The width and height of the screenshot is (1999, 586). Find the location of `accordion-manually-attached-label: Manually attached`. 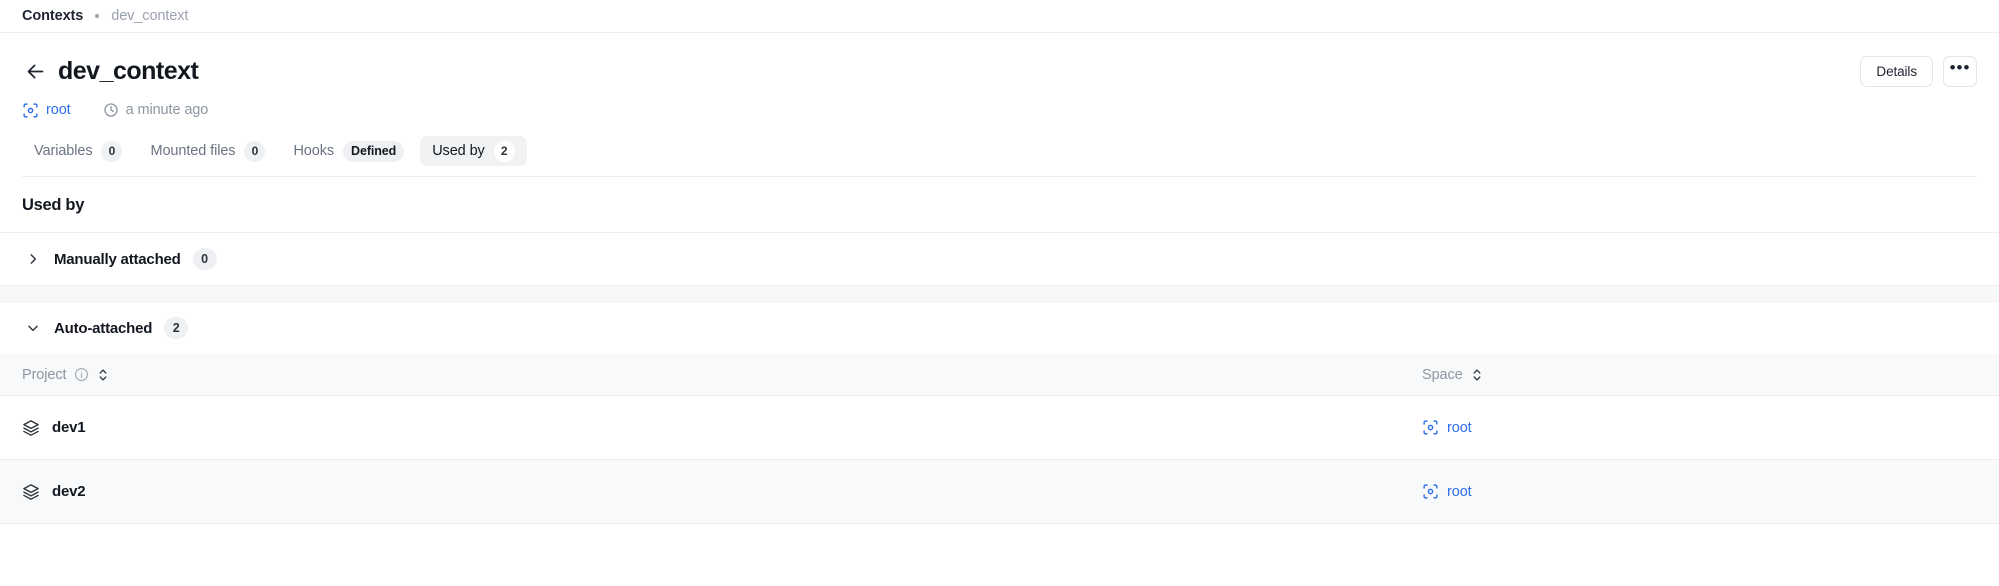

accordion-manually-attached-label: Manually attached is located at coordinates (117, 259).